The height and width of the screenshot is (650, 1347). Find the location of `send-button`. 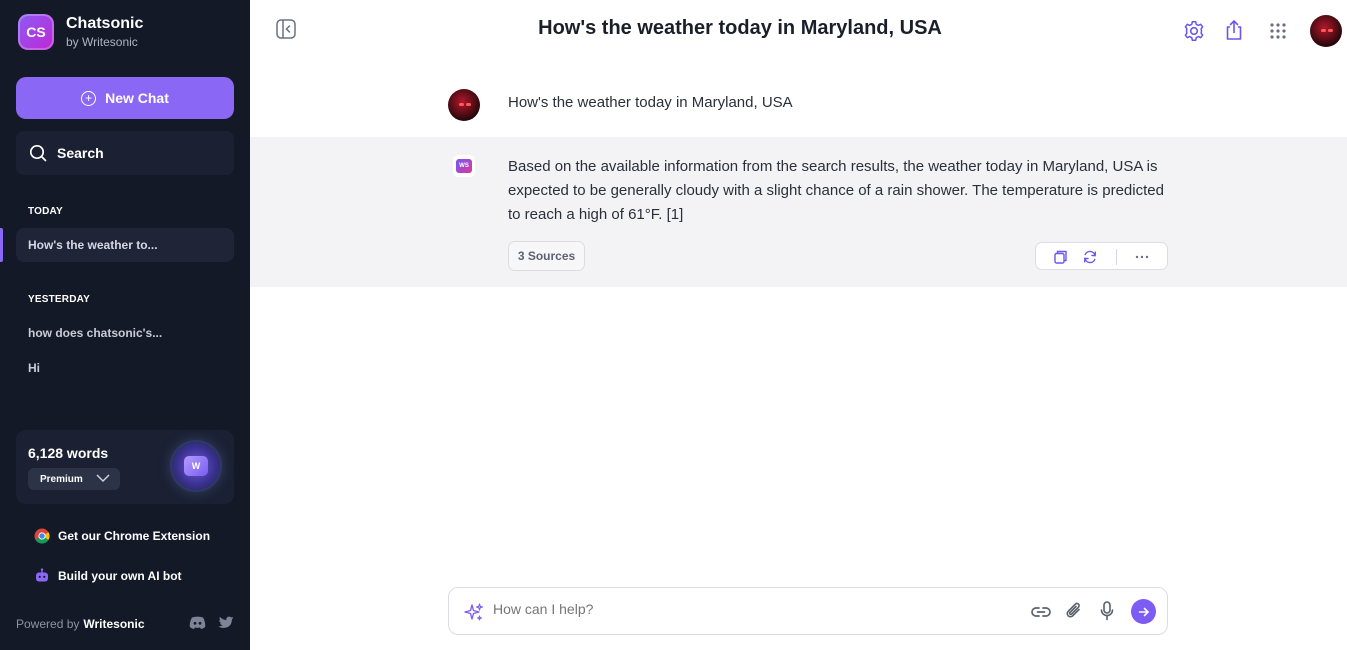

send-button is located at coordinates (1143, 611).